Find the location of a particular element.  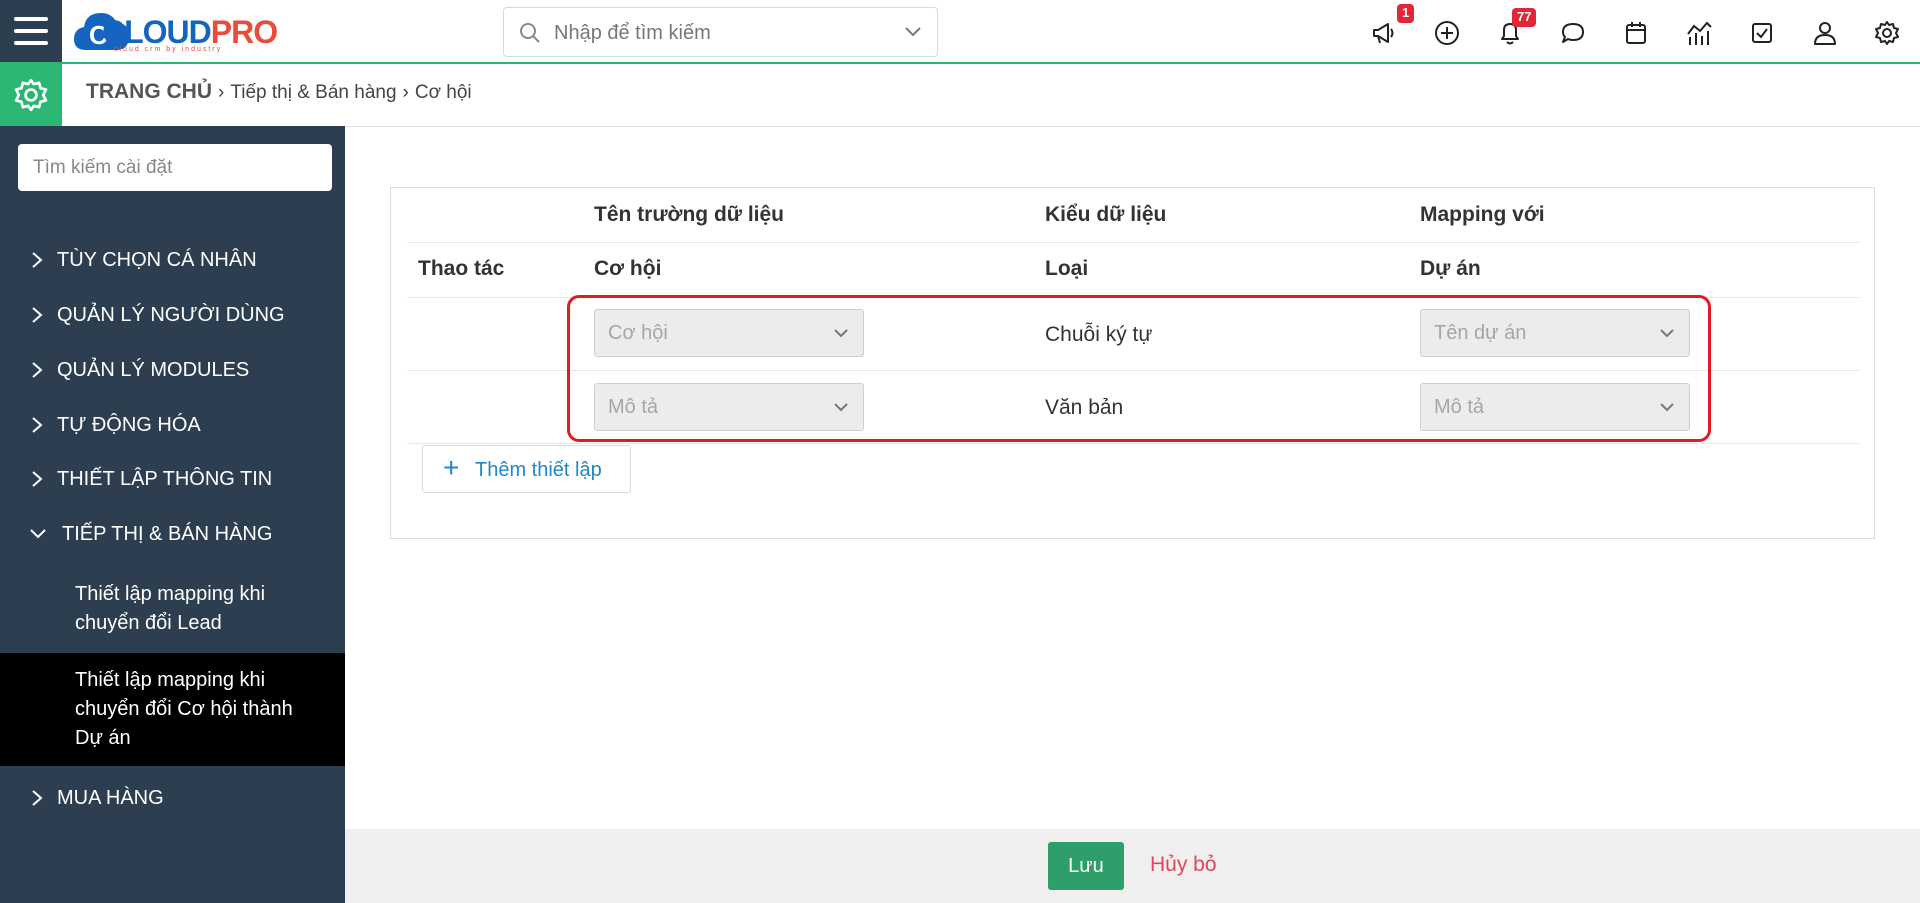

breadcrumb: TRANG CHỦ › Tiếp thị & Bán hàng › Cơ hội is located at coordinates (279, 92).